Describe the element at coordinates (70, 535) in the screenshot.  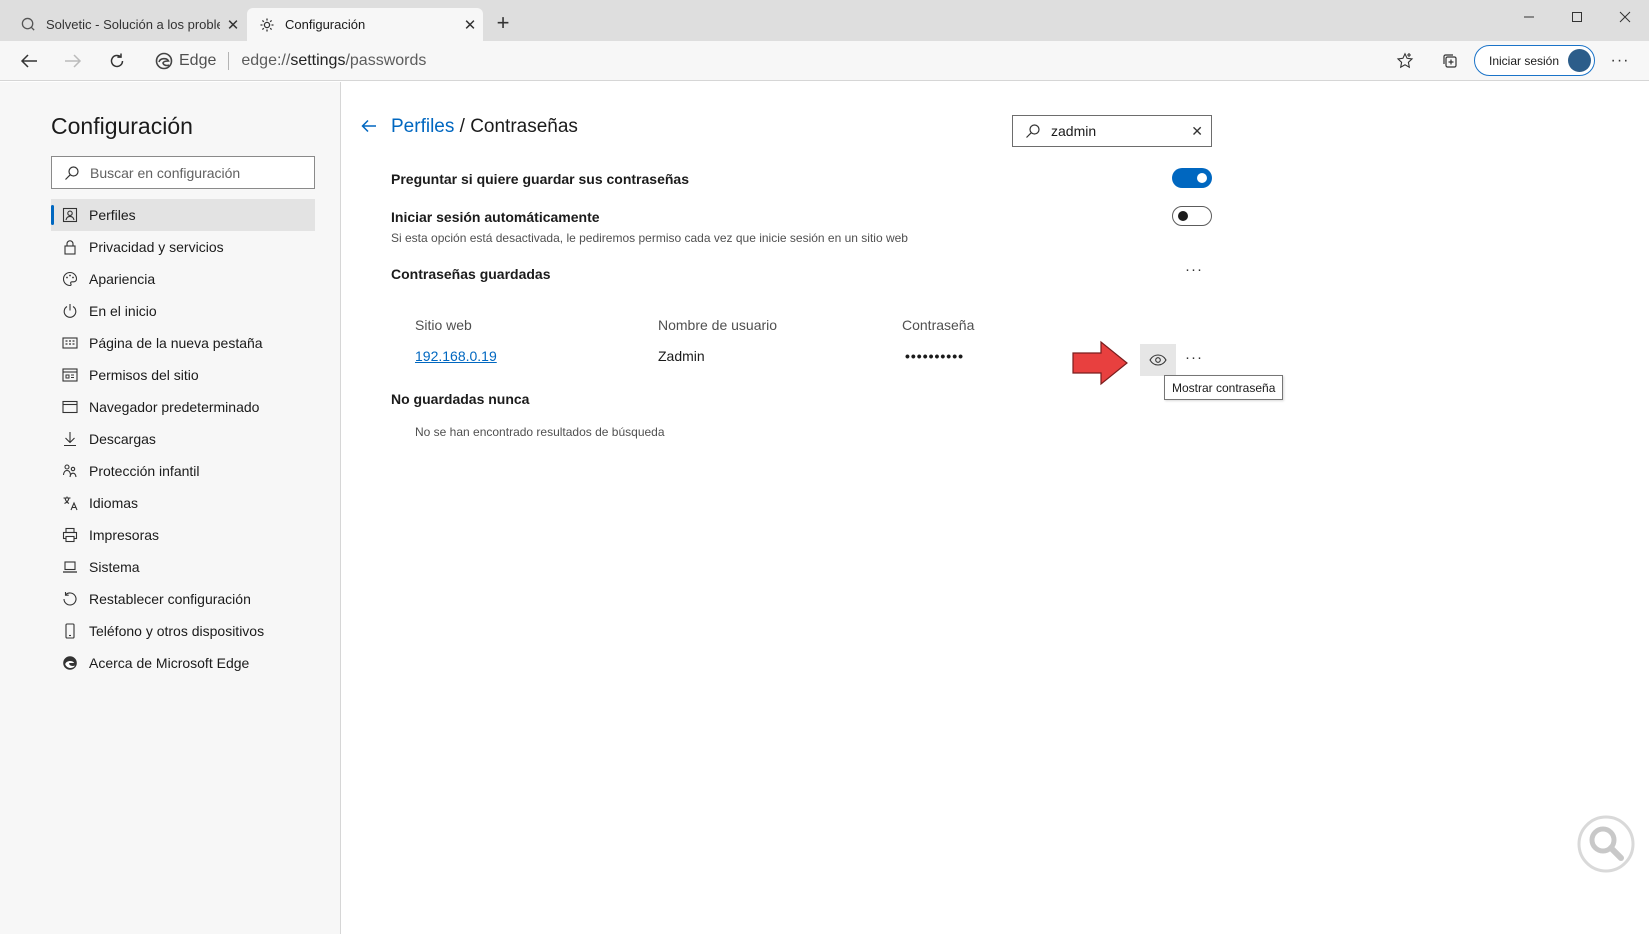
I see `printer-icon` at that location.